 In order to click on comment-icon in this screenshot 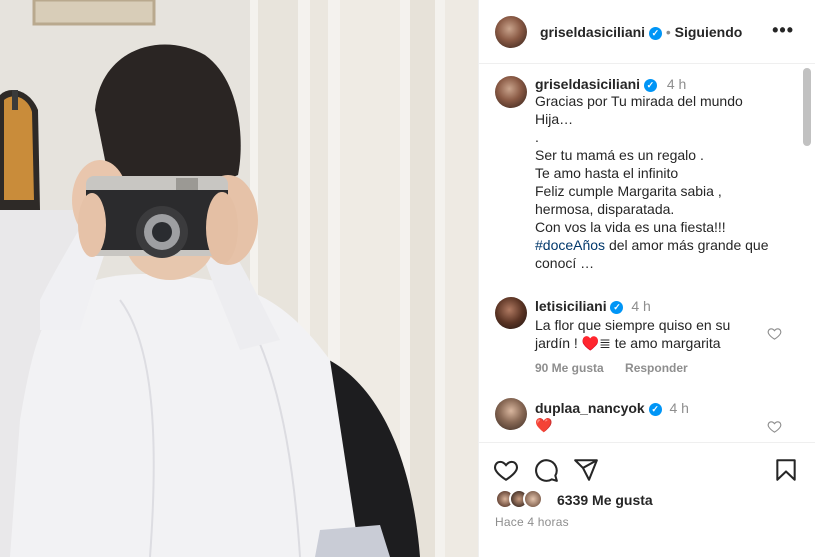, I will do `click(546, 470)`.